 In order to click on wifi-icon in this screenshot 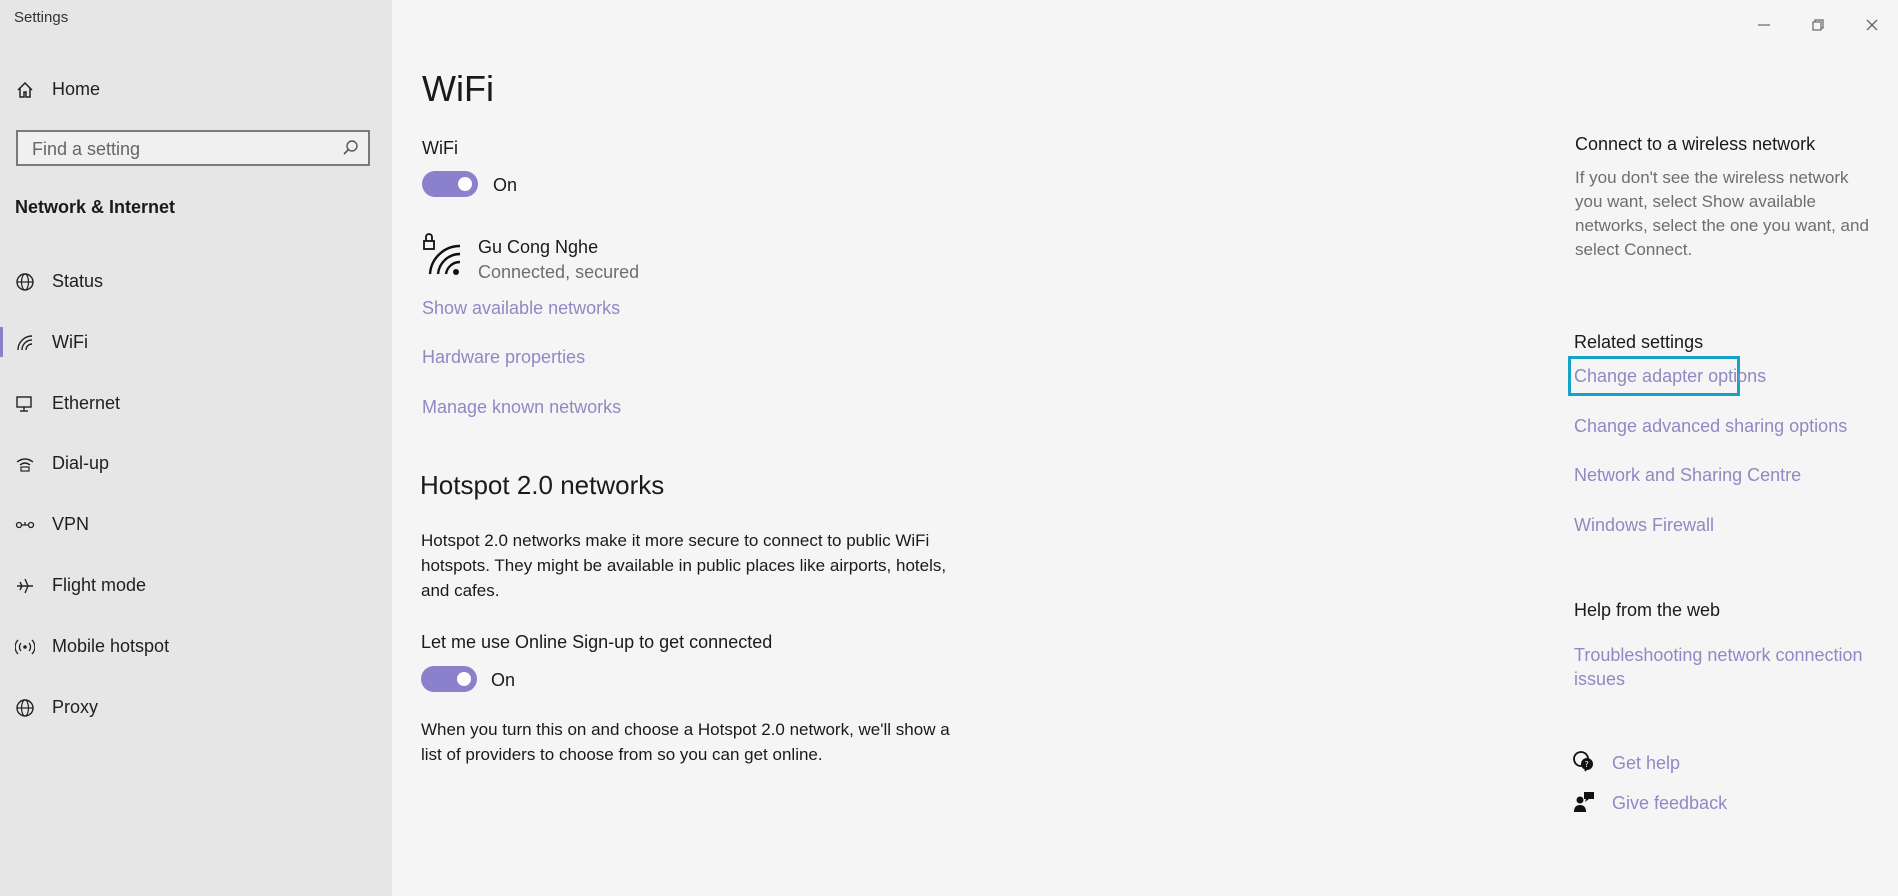, I will do `click(25, 343)`.